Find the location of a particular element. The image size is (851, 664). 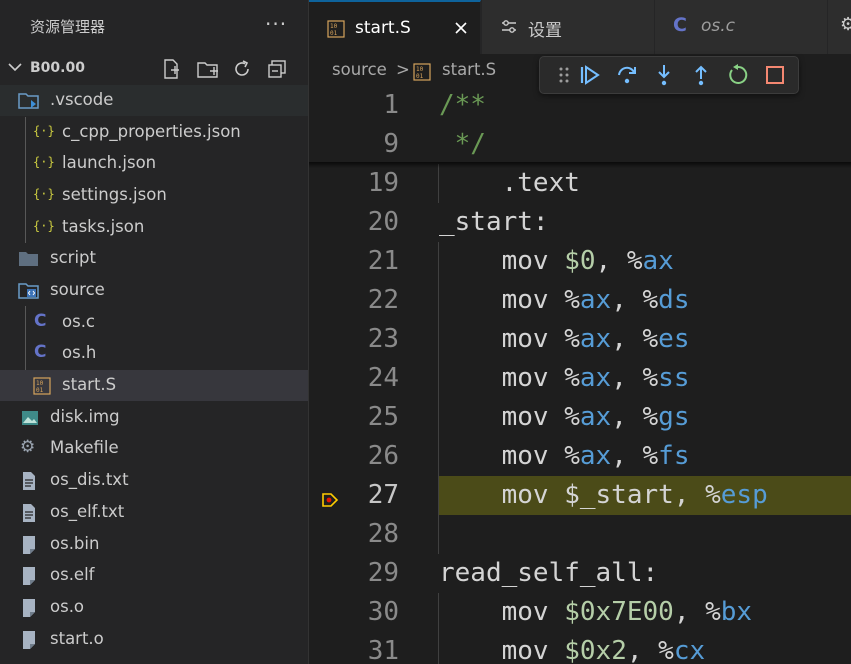

source-folder-icon is located at coordinates (28, 291).